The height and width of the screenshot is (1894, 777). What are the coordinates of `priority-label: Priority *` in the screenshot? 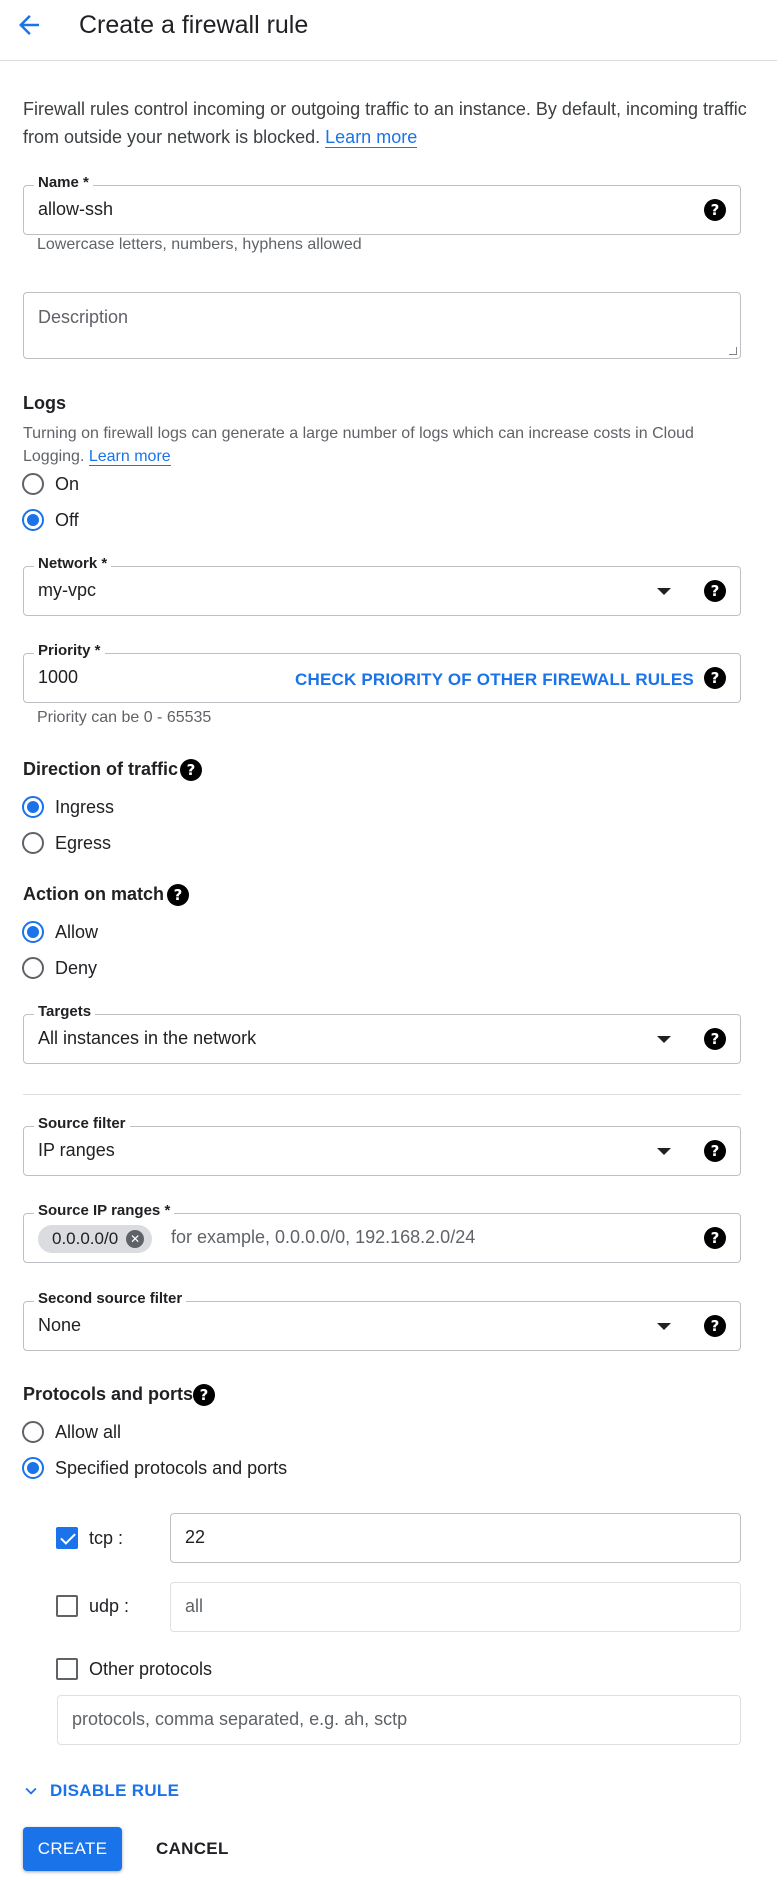 It's located at (69, 651).